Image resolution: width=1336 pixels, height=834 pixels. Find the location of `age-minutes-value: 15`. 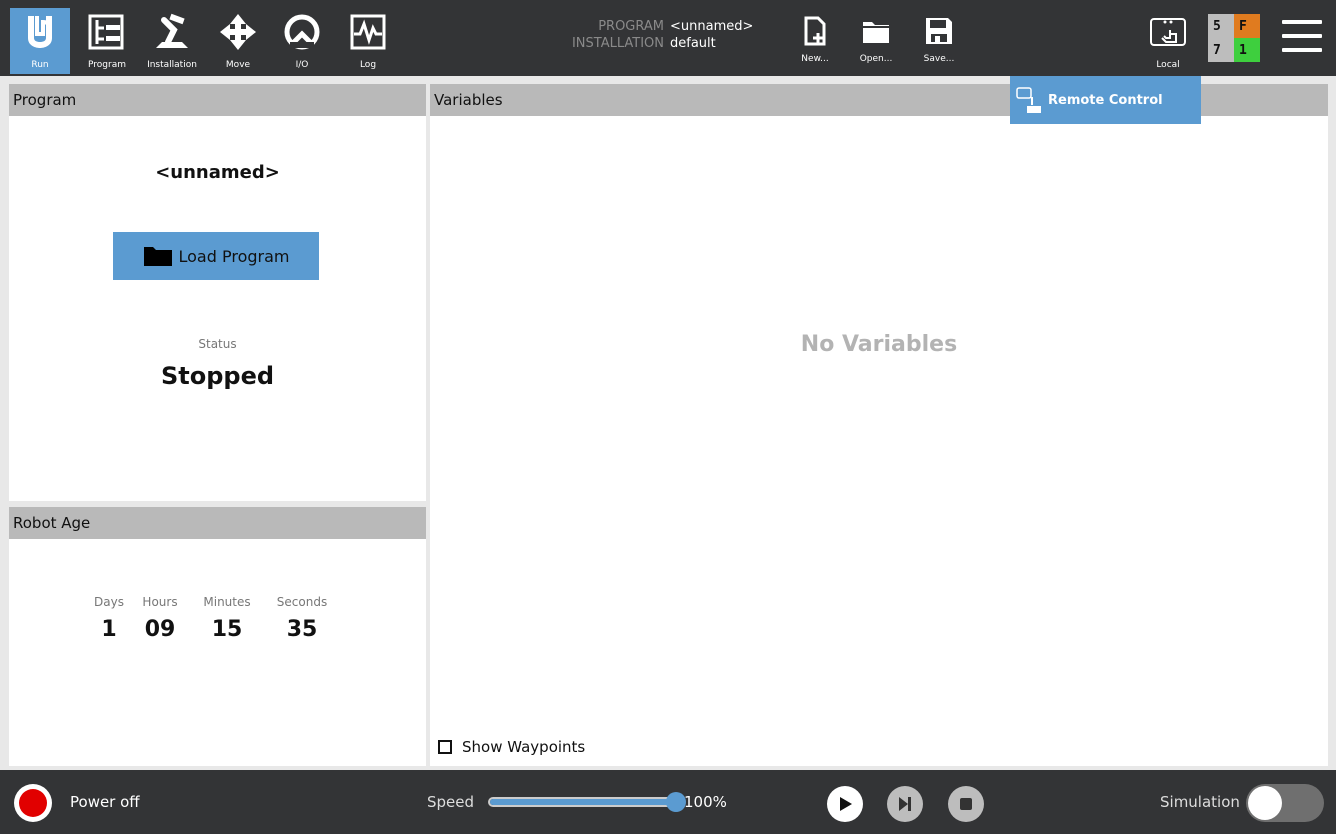

age-minutes-value: 15 is located at coordinates (227, 629).